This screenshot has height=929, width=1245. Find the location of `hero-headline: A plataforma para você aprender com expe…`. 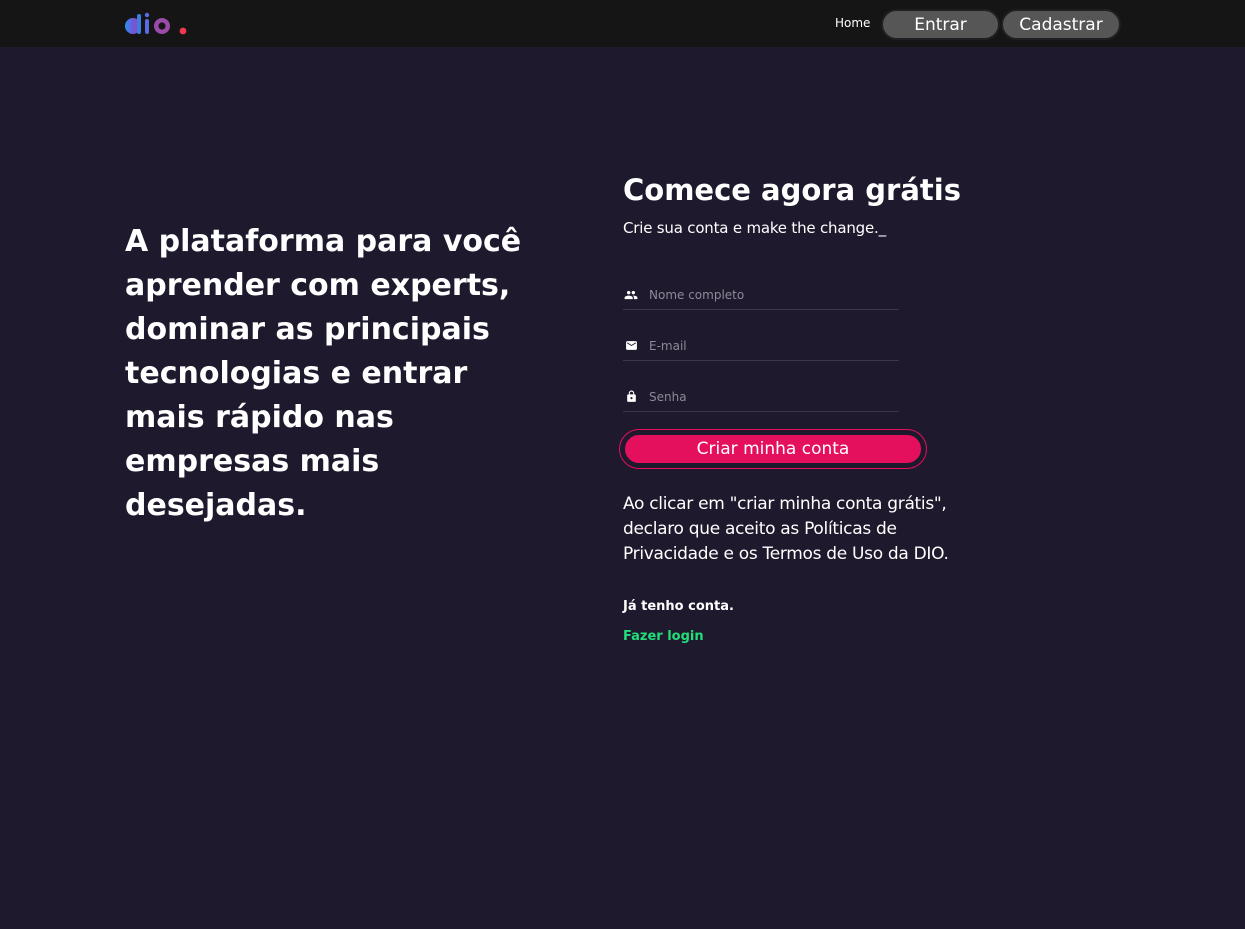

hero-headline: A plataforma para você aprender com expe… is located at coordinates (323, 373).